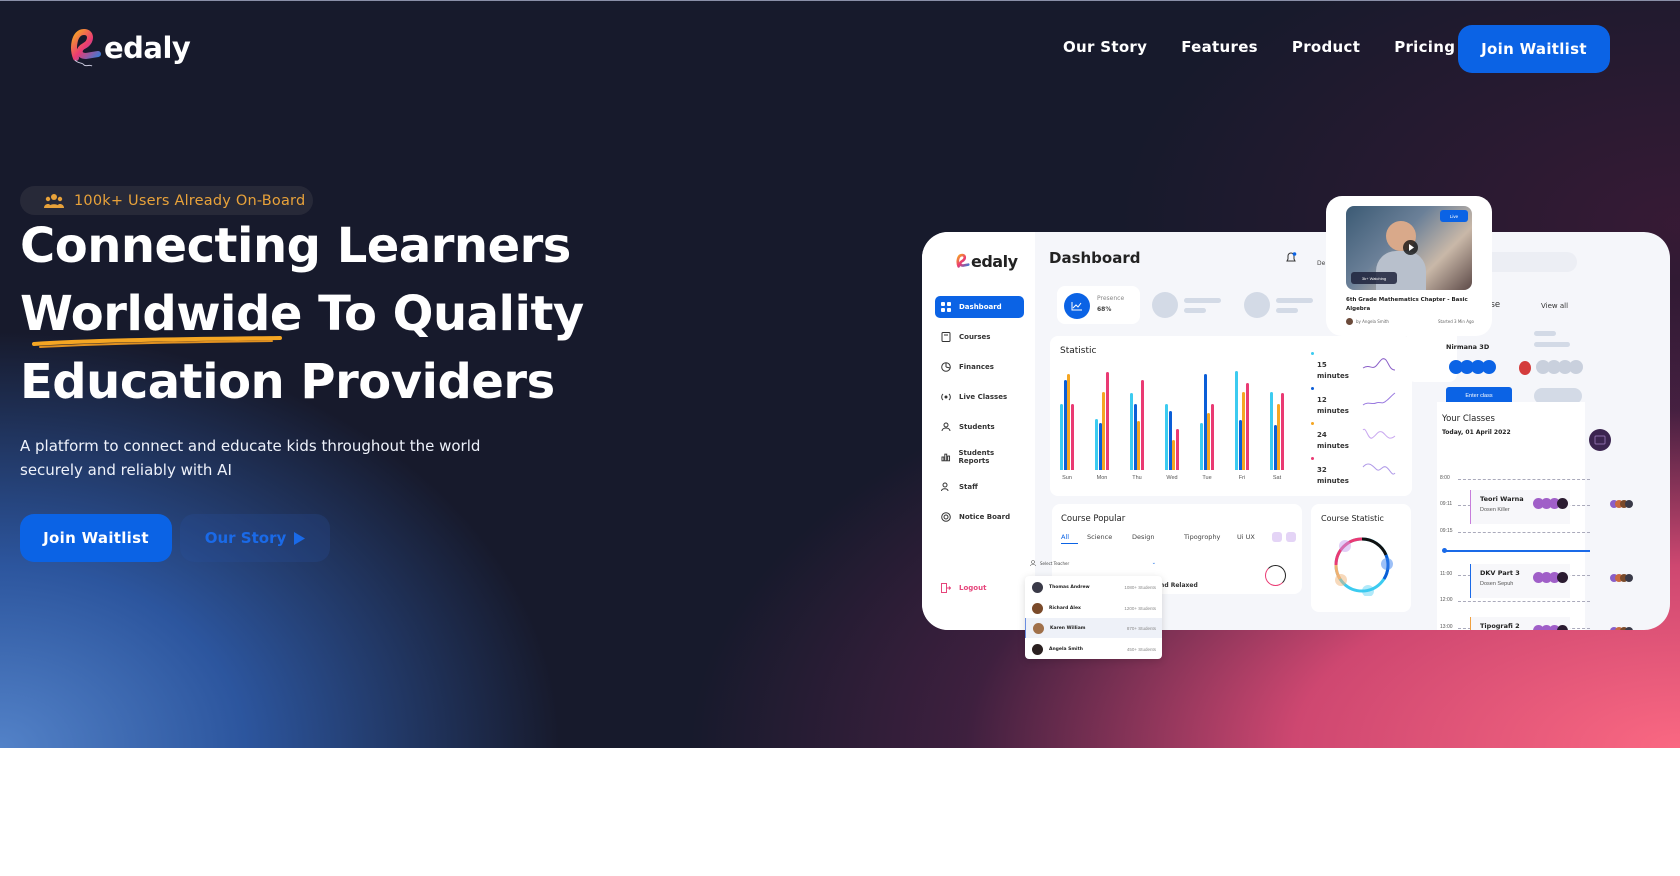 The height and width of the screenshot is (876, 1680). I want to click on skeleton-participants, so click(1559, 367).